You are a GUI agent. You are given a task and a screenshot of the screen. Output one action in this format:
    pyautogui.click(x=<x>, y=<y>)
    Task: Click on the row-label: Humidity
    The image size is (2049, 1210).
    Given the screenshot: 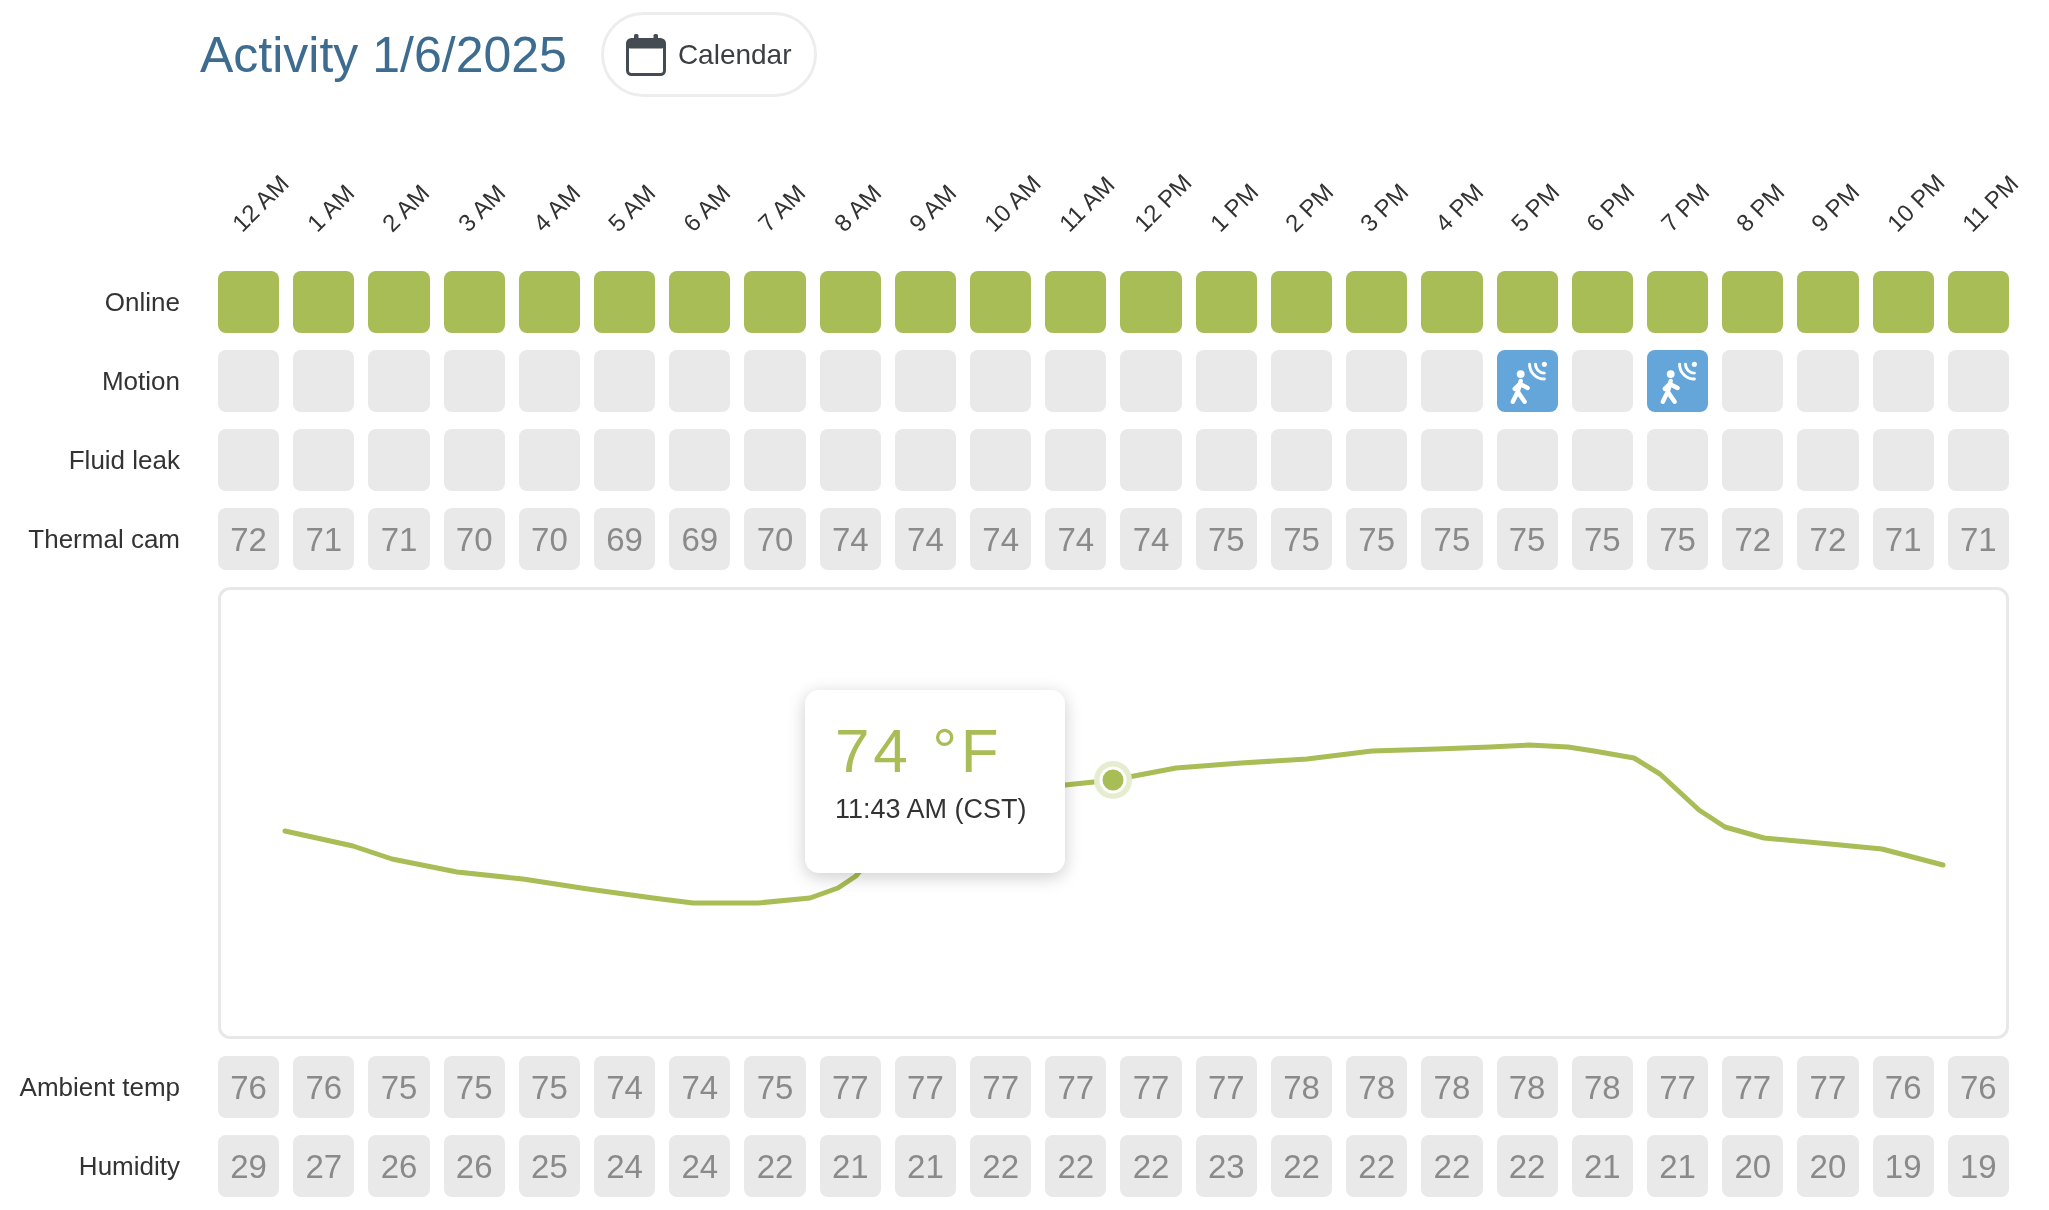 What is the action you would take?
    pyautogui.click(x=129, y=1166)
    